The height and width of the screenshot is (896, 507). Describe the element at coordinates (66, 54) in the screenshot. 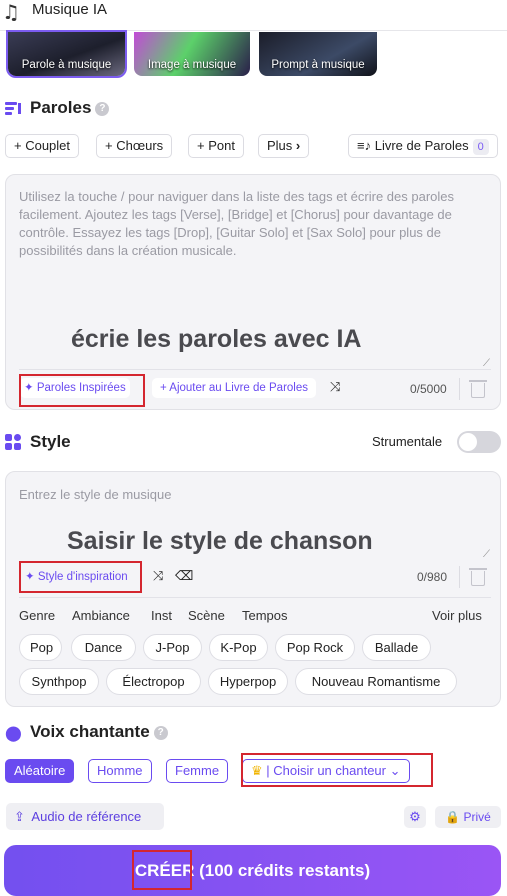

I see `mode-lyrics-to-music: Parole à musique` at that location.